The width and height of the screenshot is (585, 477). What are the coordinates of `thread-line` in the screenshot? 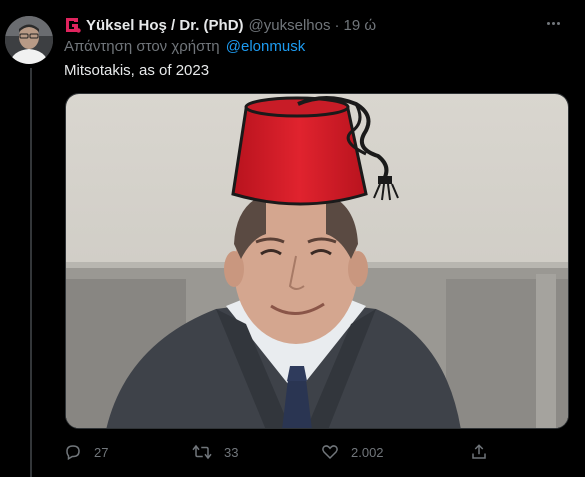 It's located at (31, 272).